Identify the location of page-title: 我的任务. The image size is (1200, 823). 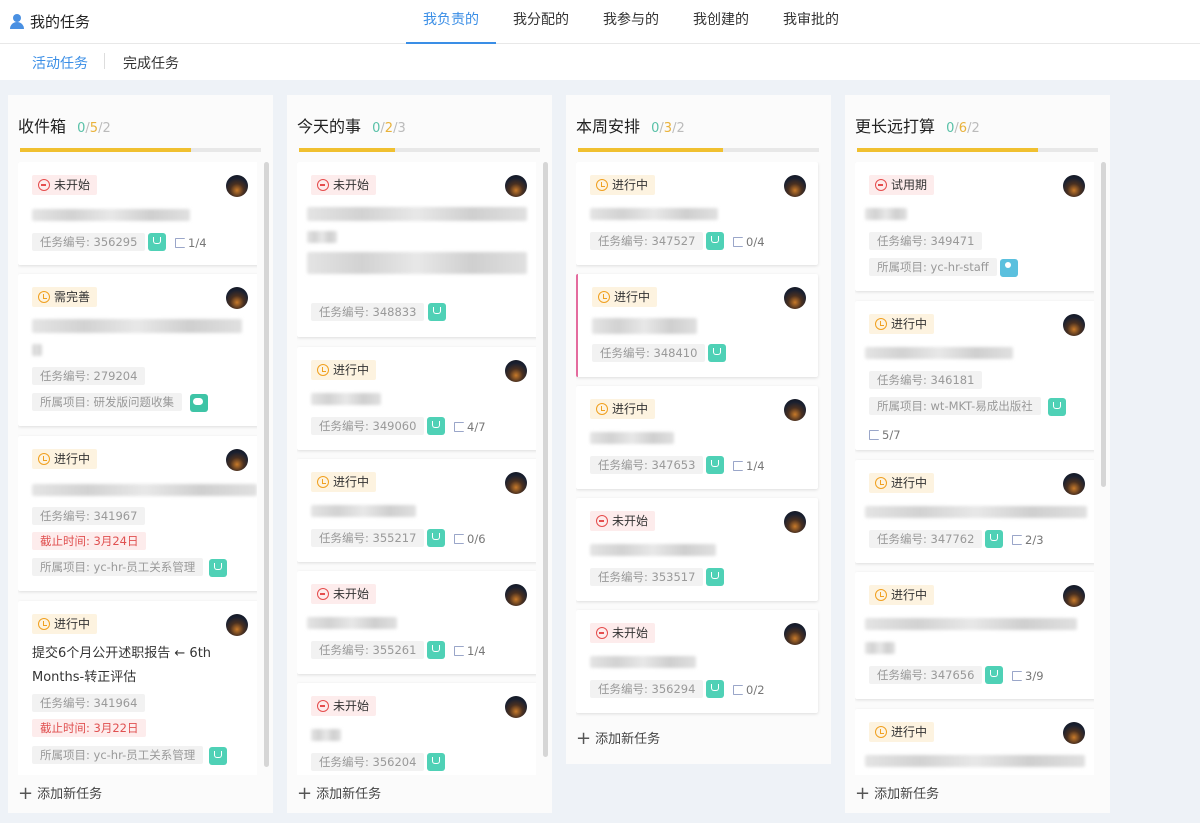
(60, 22).